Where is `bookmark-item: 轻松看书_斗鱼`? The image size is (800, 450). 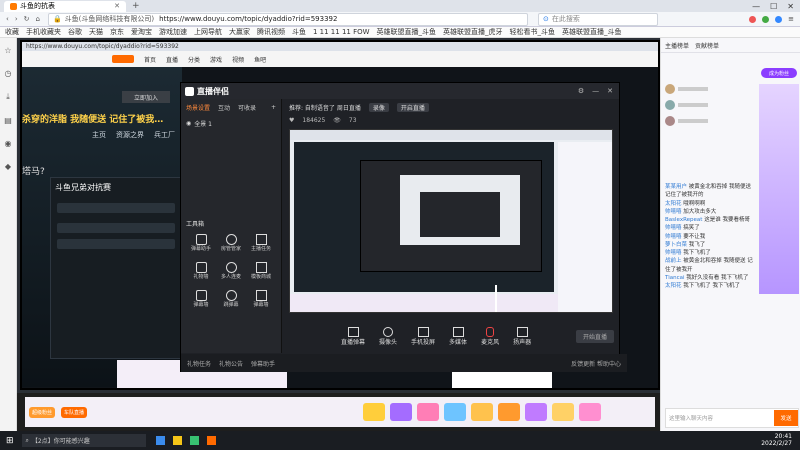
bookmark-item: 轻松看书_斗鱼 is located at coordinates (533, 32).